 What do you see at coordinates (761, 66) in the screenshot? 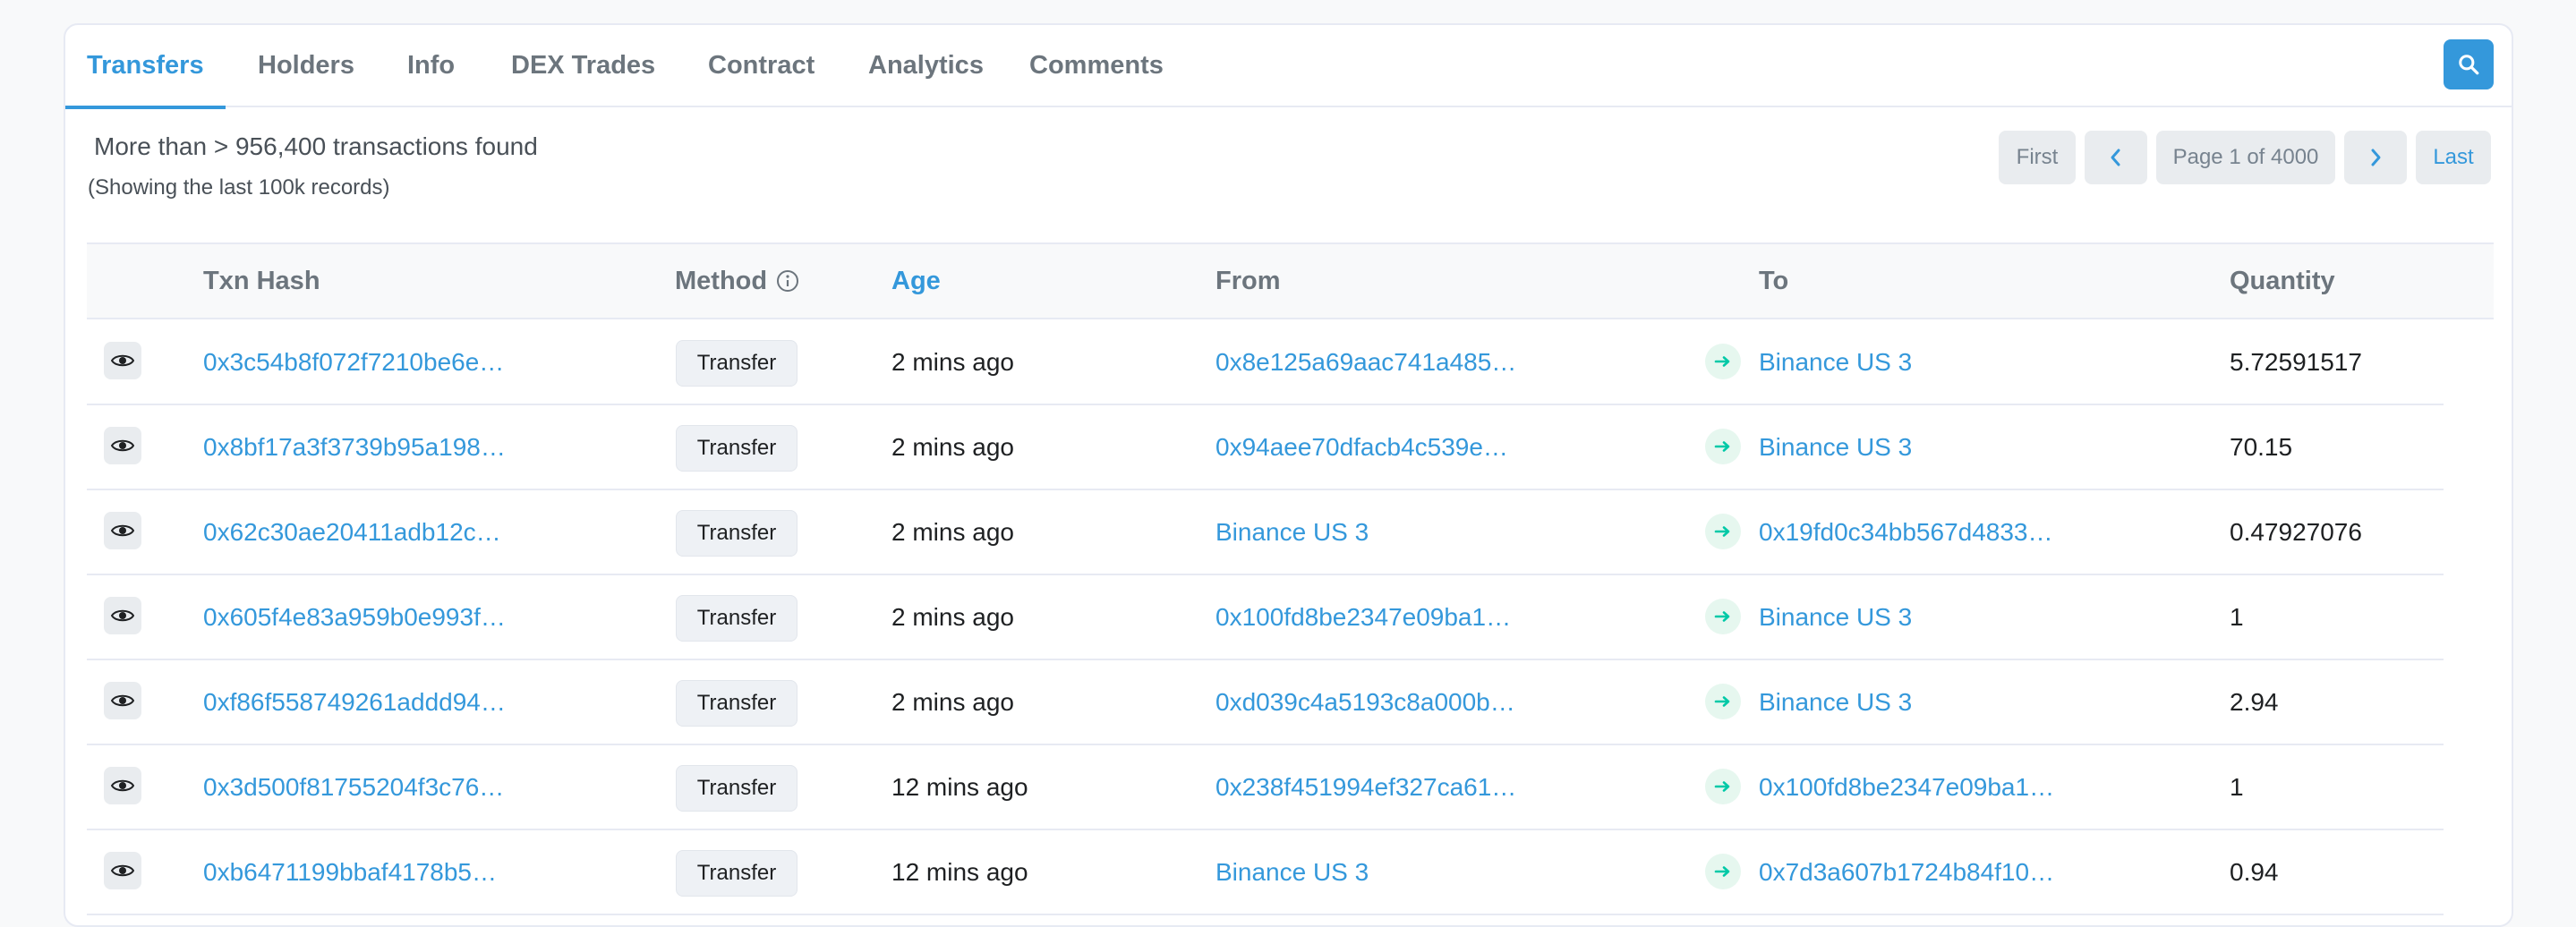
I see `tab-contract: Contract` at bounding box center [761, 66].